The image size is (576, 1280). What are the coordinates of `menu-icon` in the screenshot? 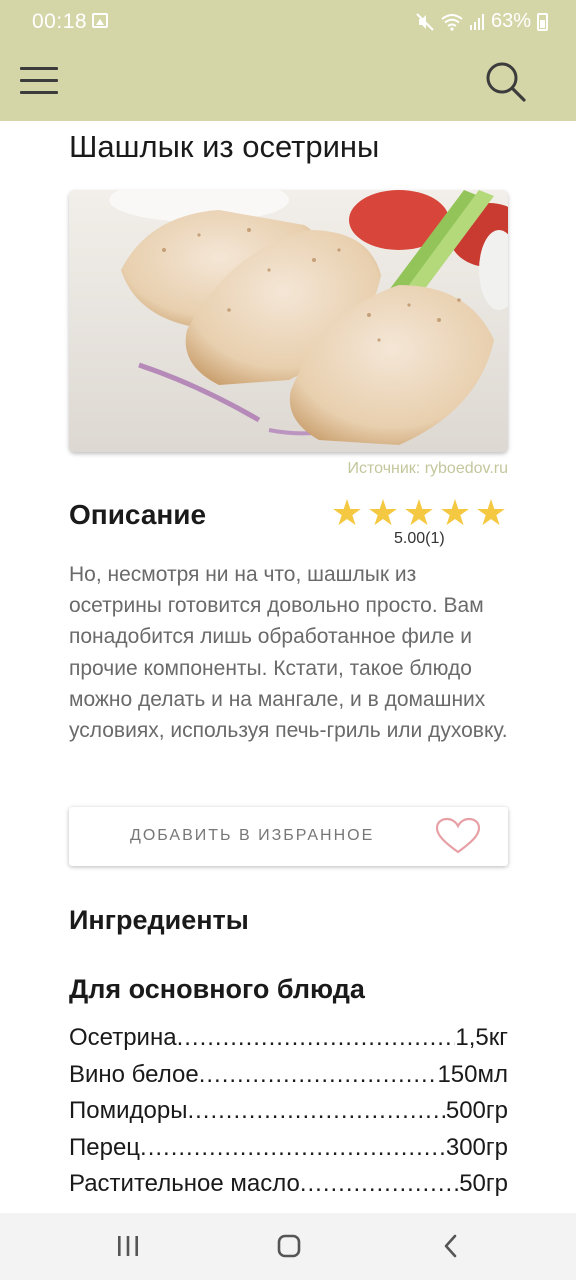 It's located at (39, 81).